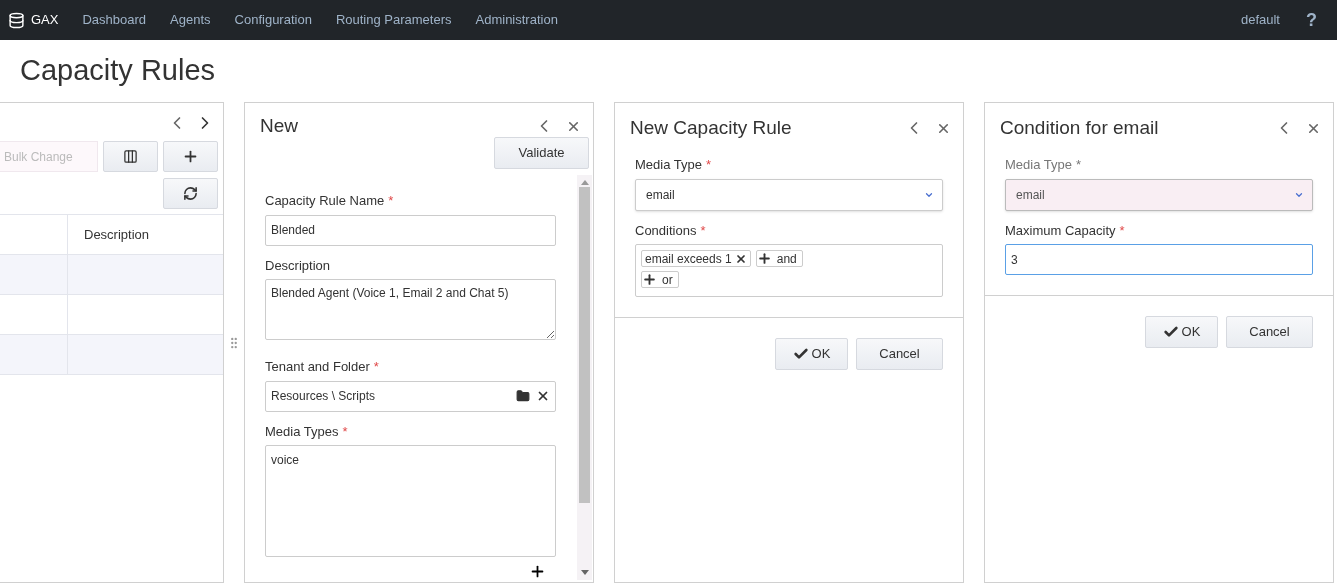 This screenshot has height=585, width=1337. What do you see at coordinates (779, 258) in the screenshot?
I see `add-condition-button: and` at bounding box center [779, 258].